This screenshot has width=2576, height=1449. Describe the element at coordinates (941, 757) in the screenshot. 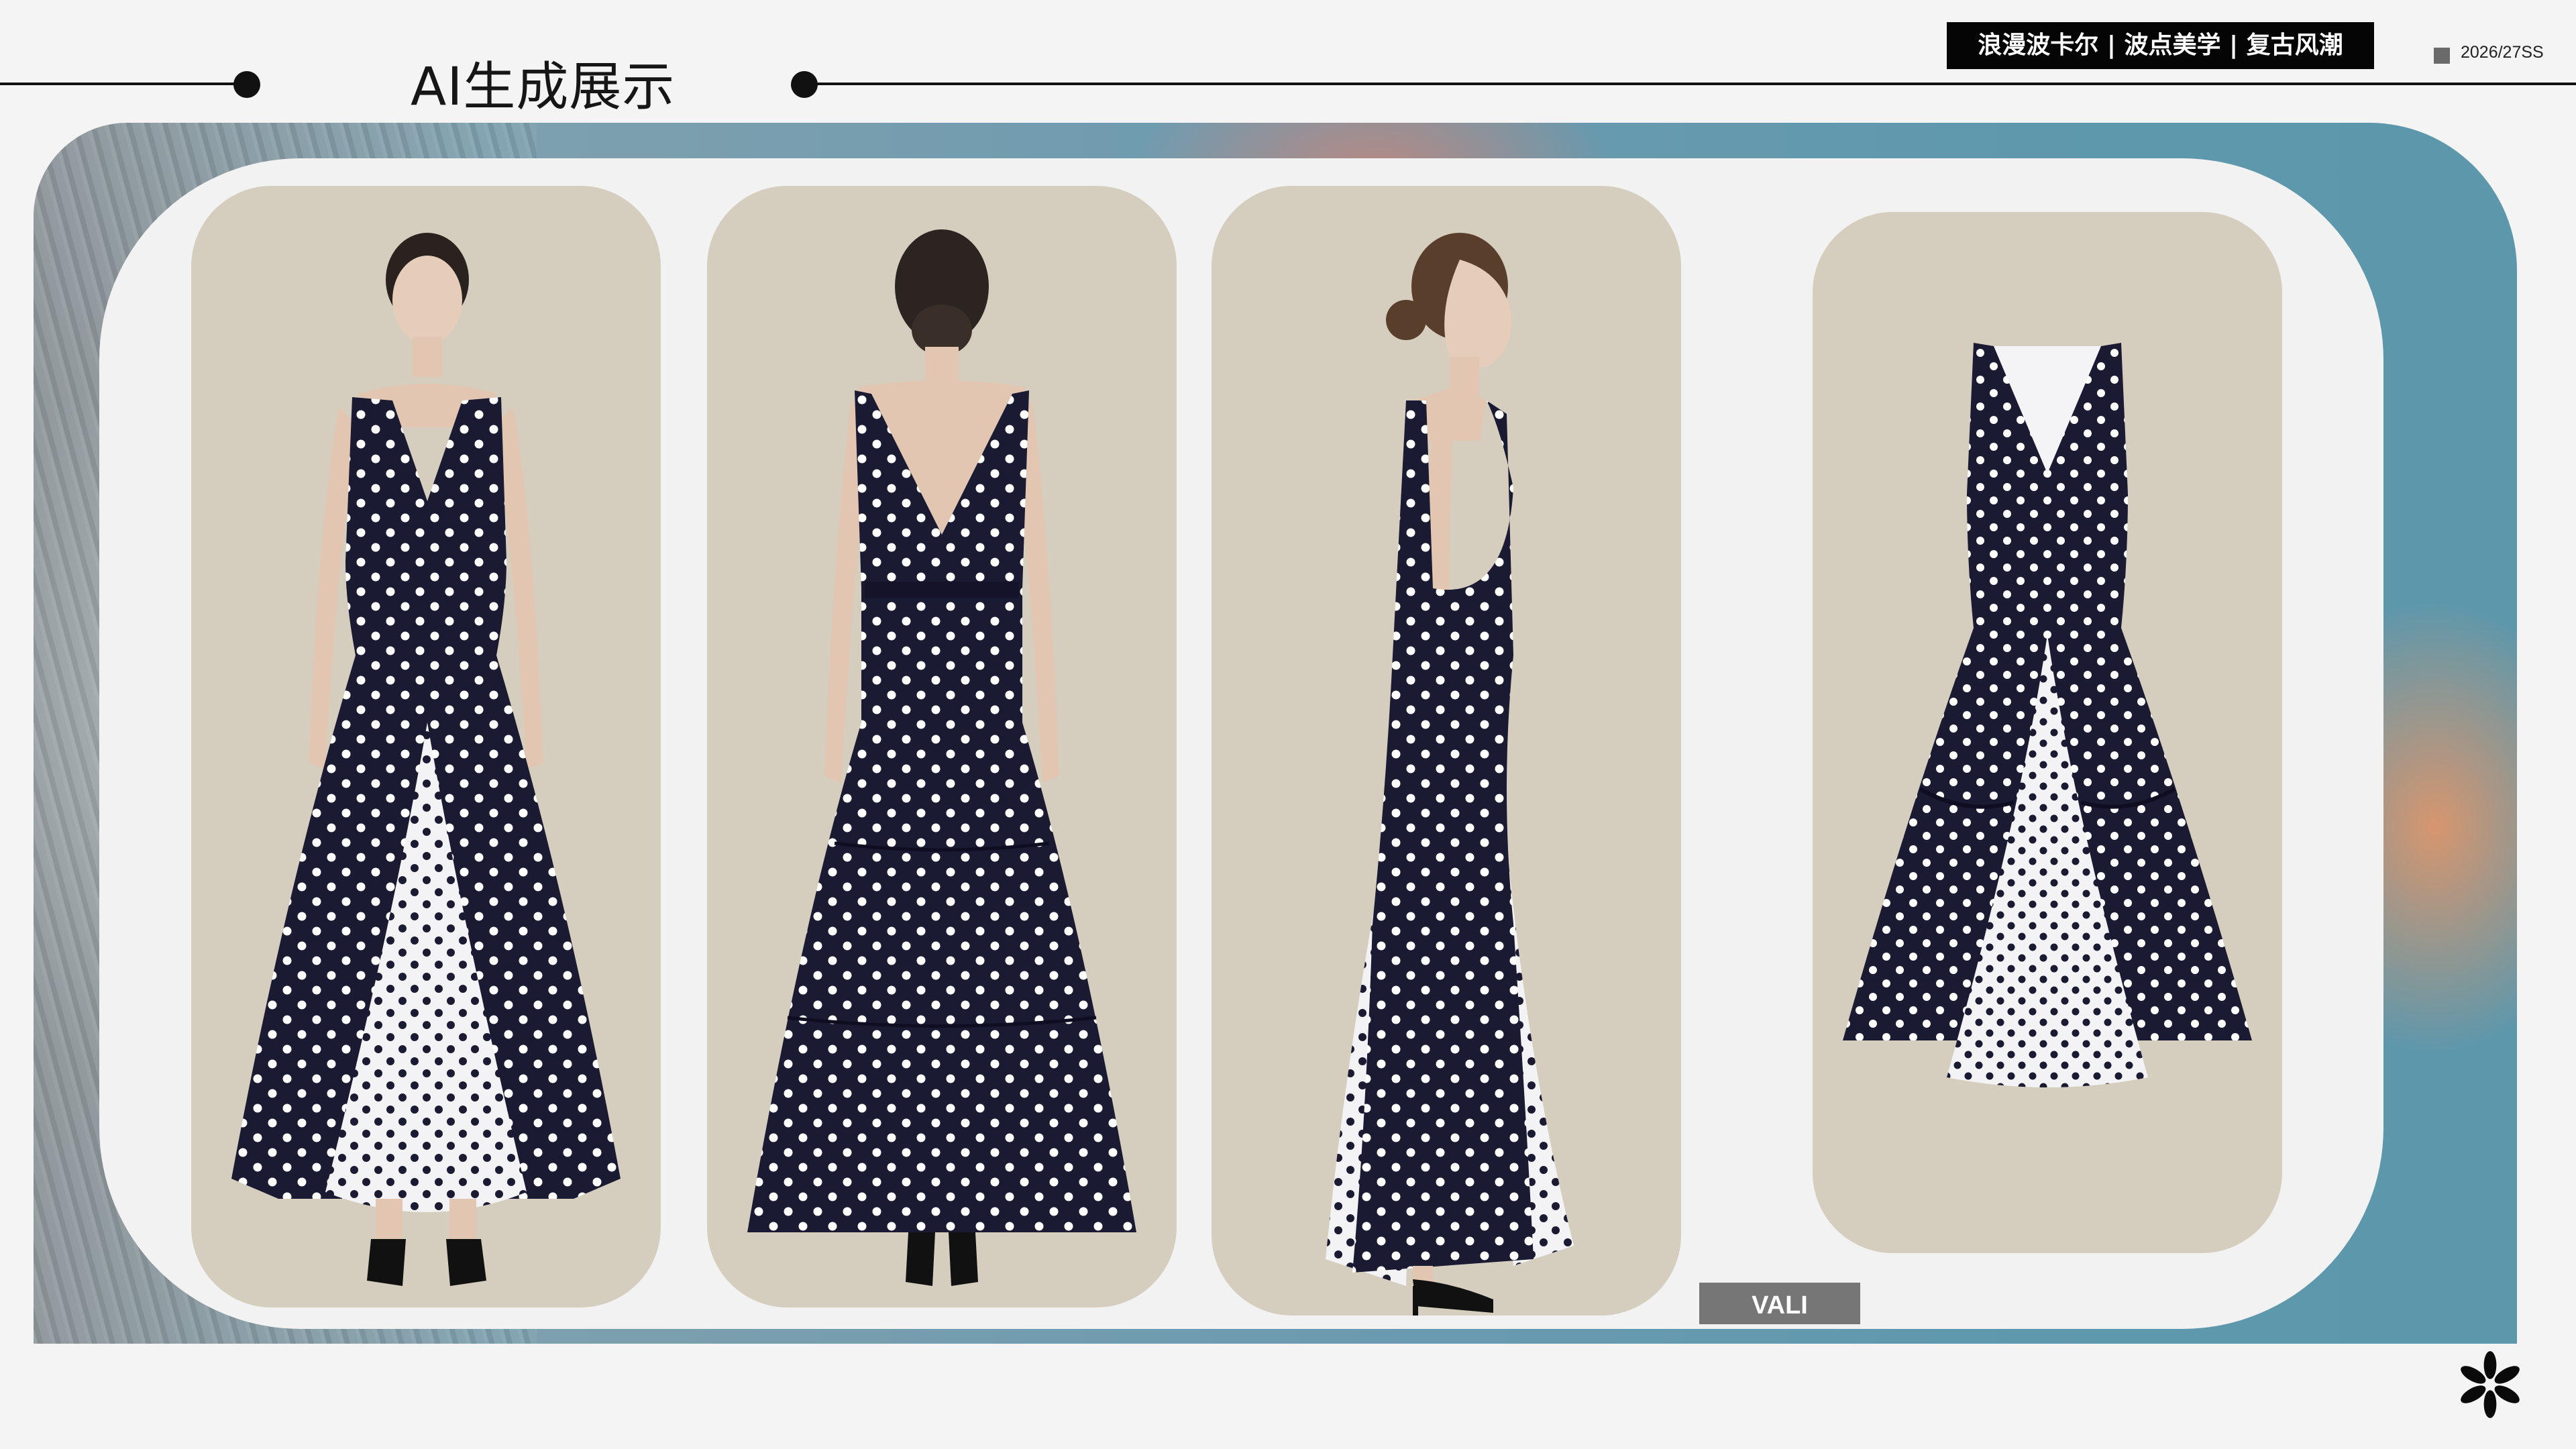

I see `model-back-illustration` at that location.